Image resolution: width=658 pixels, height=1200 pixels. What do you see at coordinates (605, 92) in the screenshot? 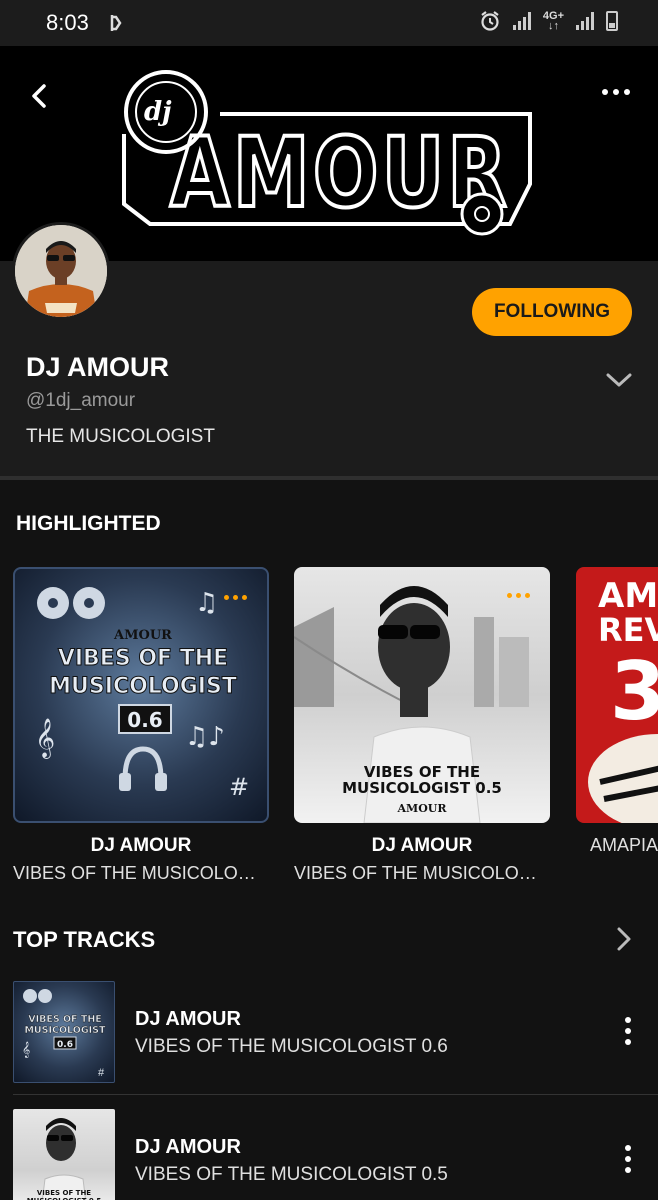
I see `more-icon` at bounding box center [605, 92].